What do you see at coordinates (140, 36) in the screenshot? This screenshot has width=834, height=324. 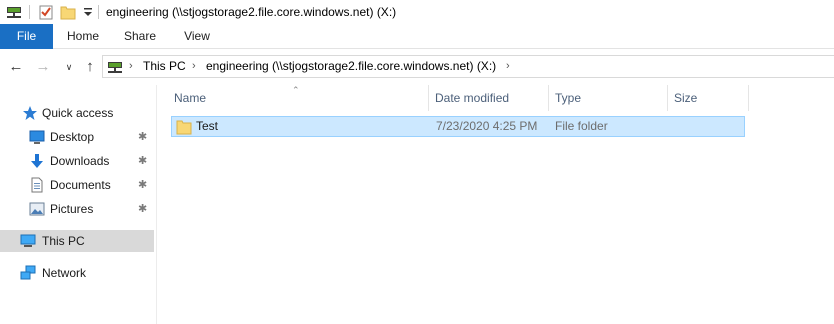 I see `tab-share: Share` at bounding box center [140, 36].